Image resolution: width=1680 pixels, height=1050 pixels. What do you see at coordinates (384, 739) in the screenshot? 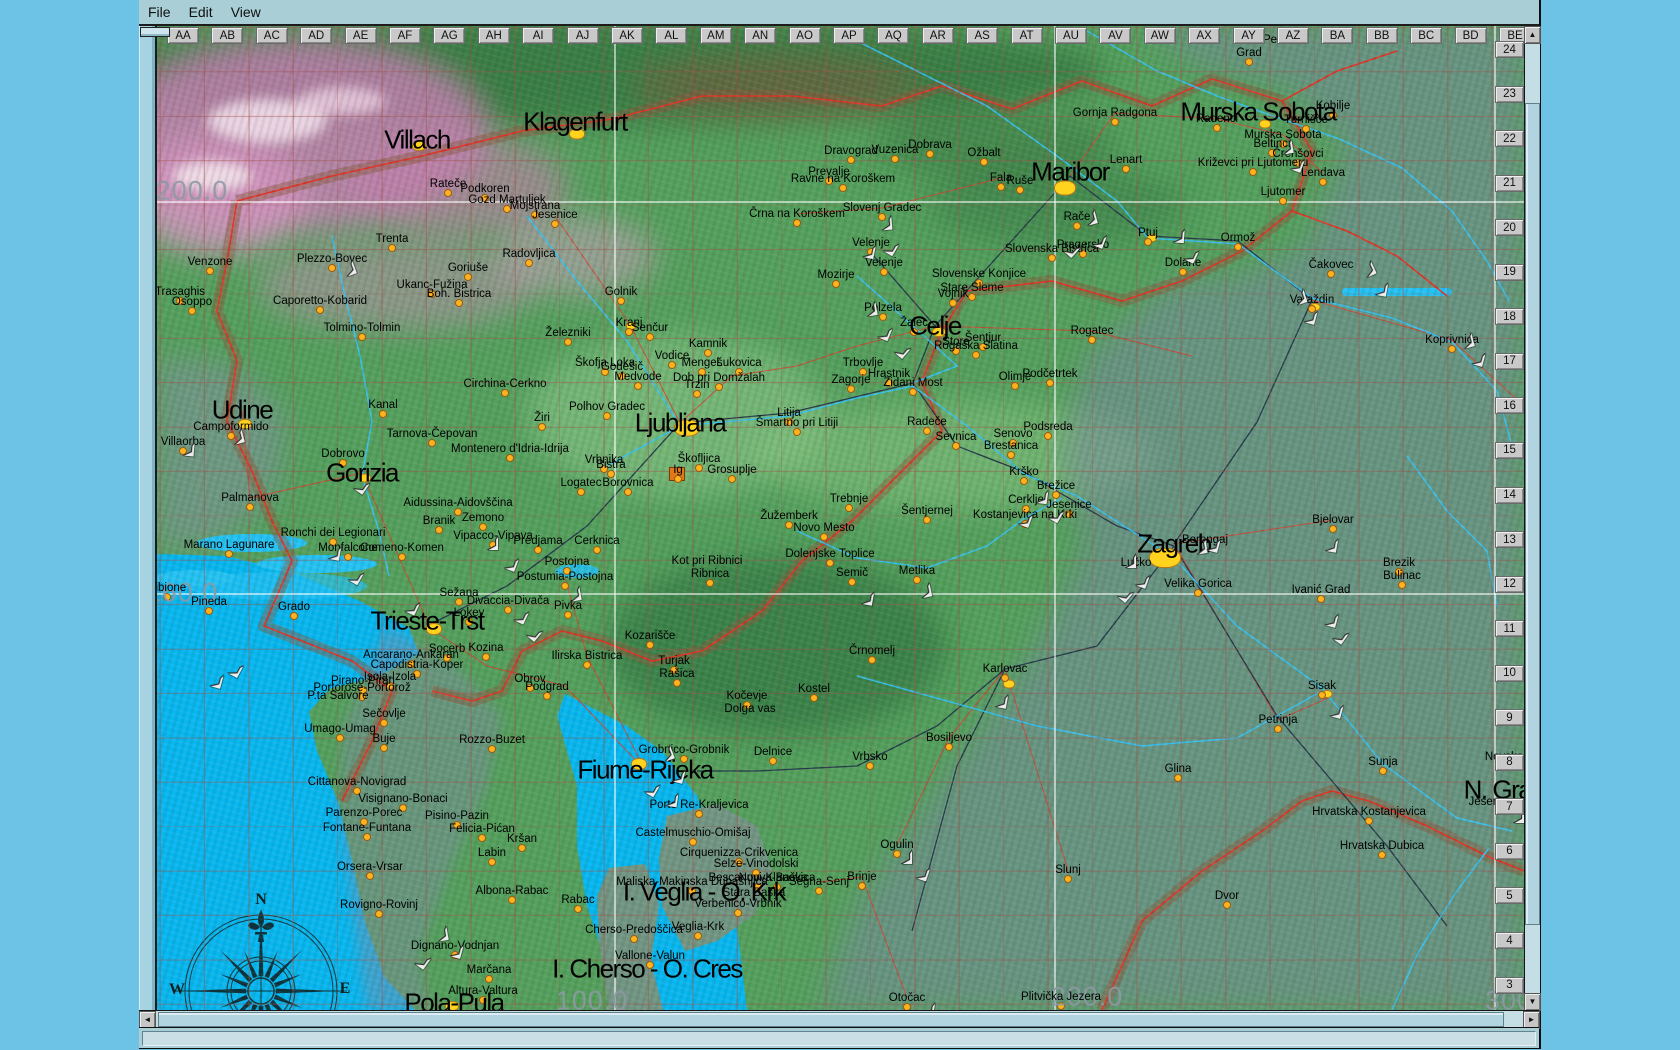
I see `town-label: Buje` at bounding box center [384, 739].